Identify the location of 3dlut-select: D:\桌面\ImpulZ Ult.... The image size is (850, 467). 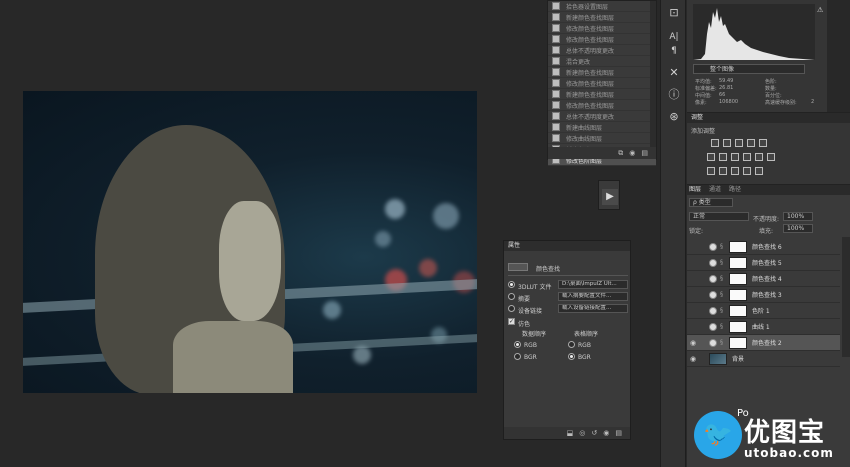
(593, 284).